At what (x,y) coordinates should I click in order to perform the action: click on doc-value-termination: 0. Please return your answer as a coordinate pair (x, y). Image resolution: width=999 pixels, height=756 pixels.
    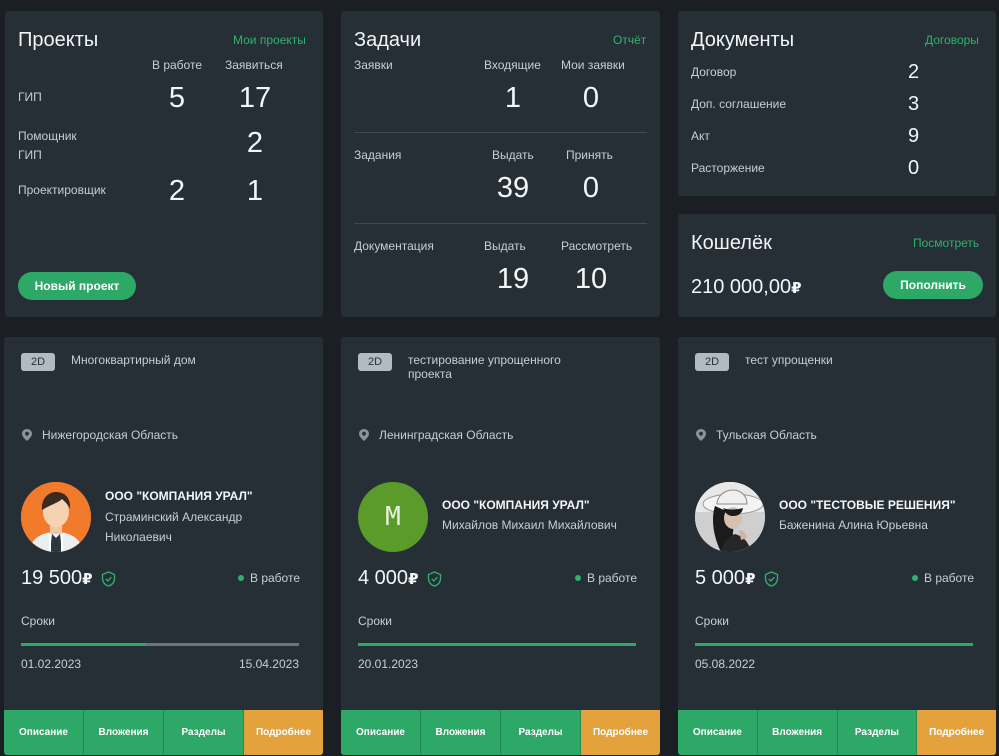
    Looking at the image, I should click on (913, 168).